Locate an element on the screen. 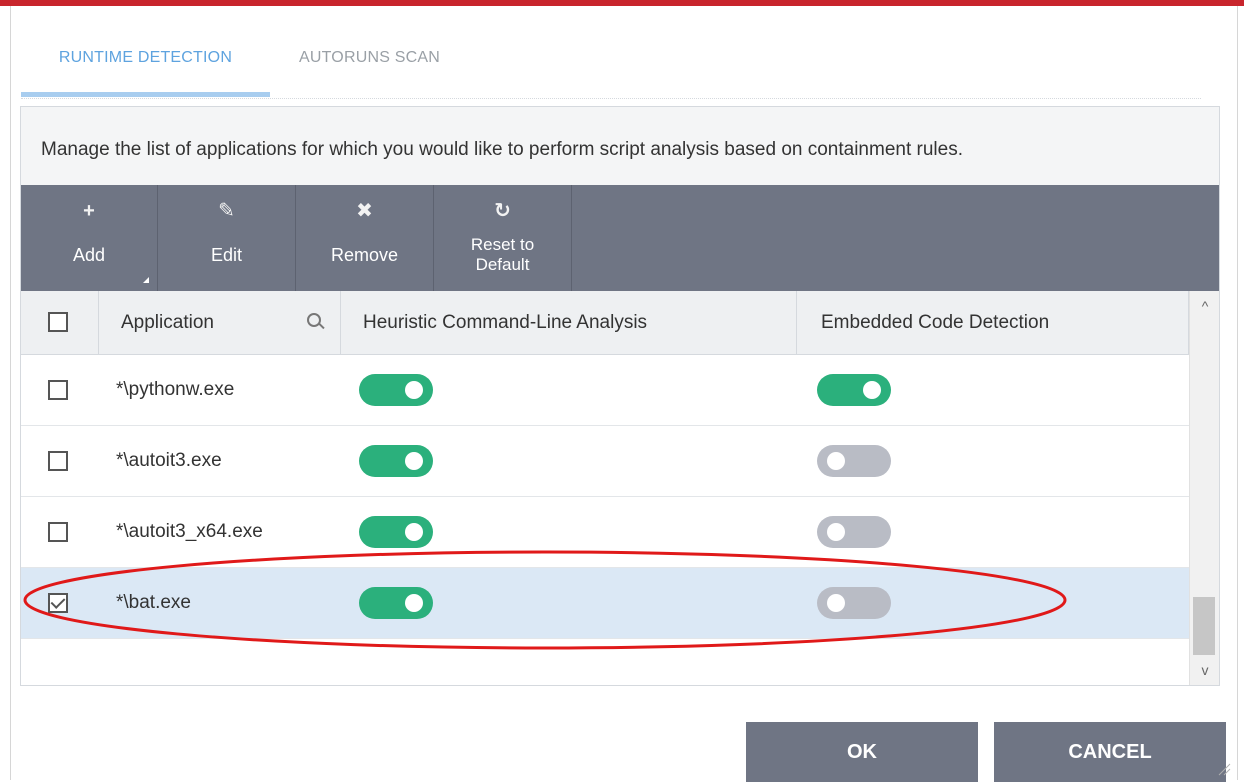 The height and width of the screenshot is (782, 1244). select-all-checkbox is located at coordinates (58, 322).